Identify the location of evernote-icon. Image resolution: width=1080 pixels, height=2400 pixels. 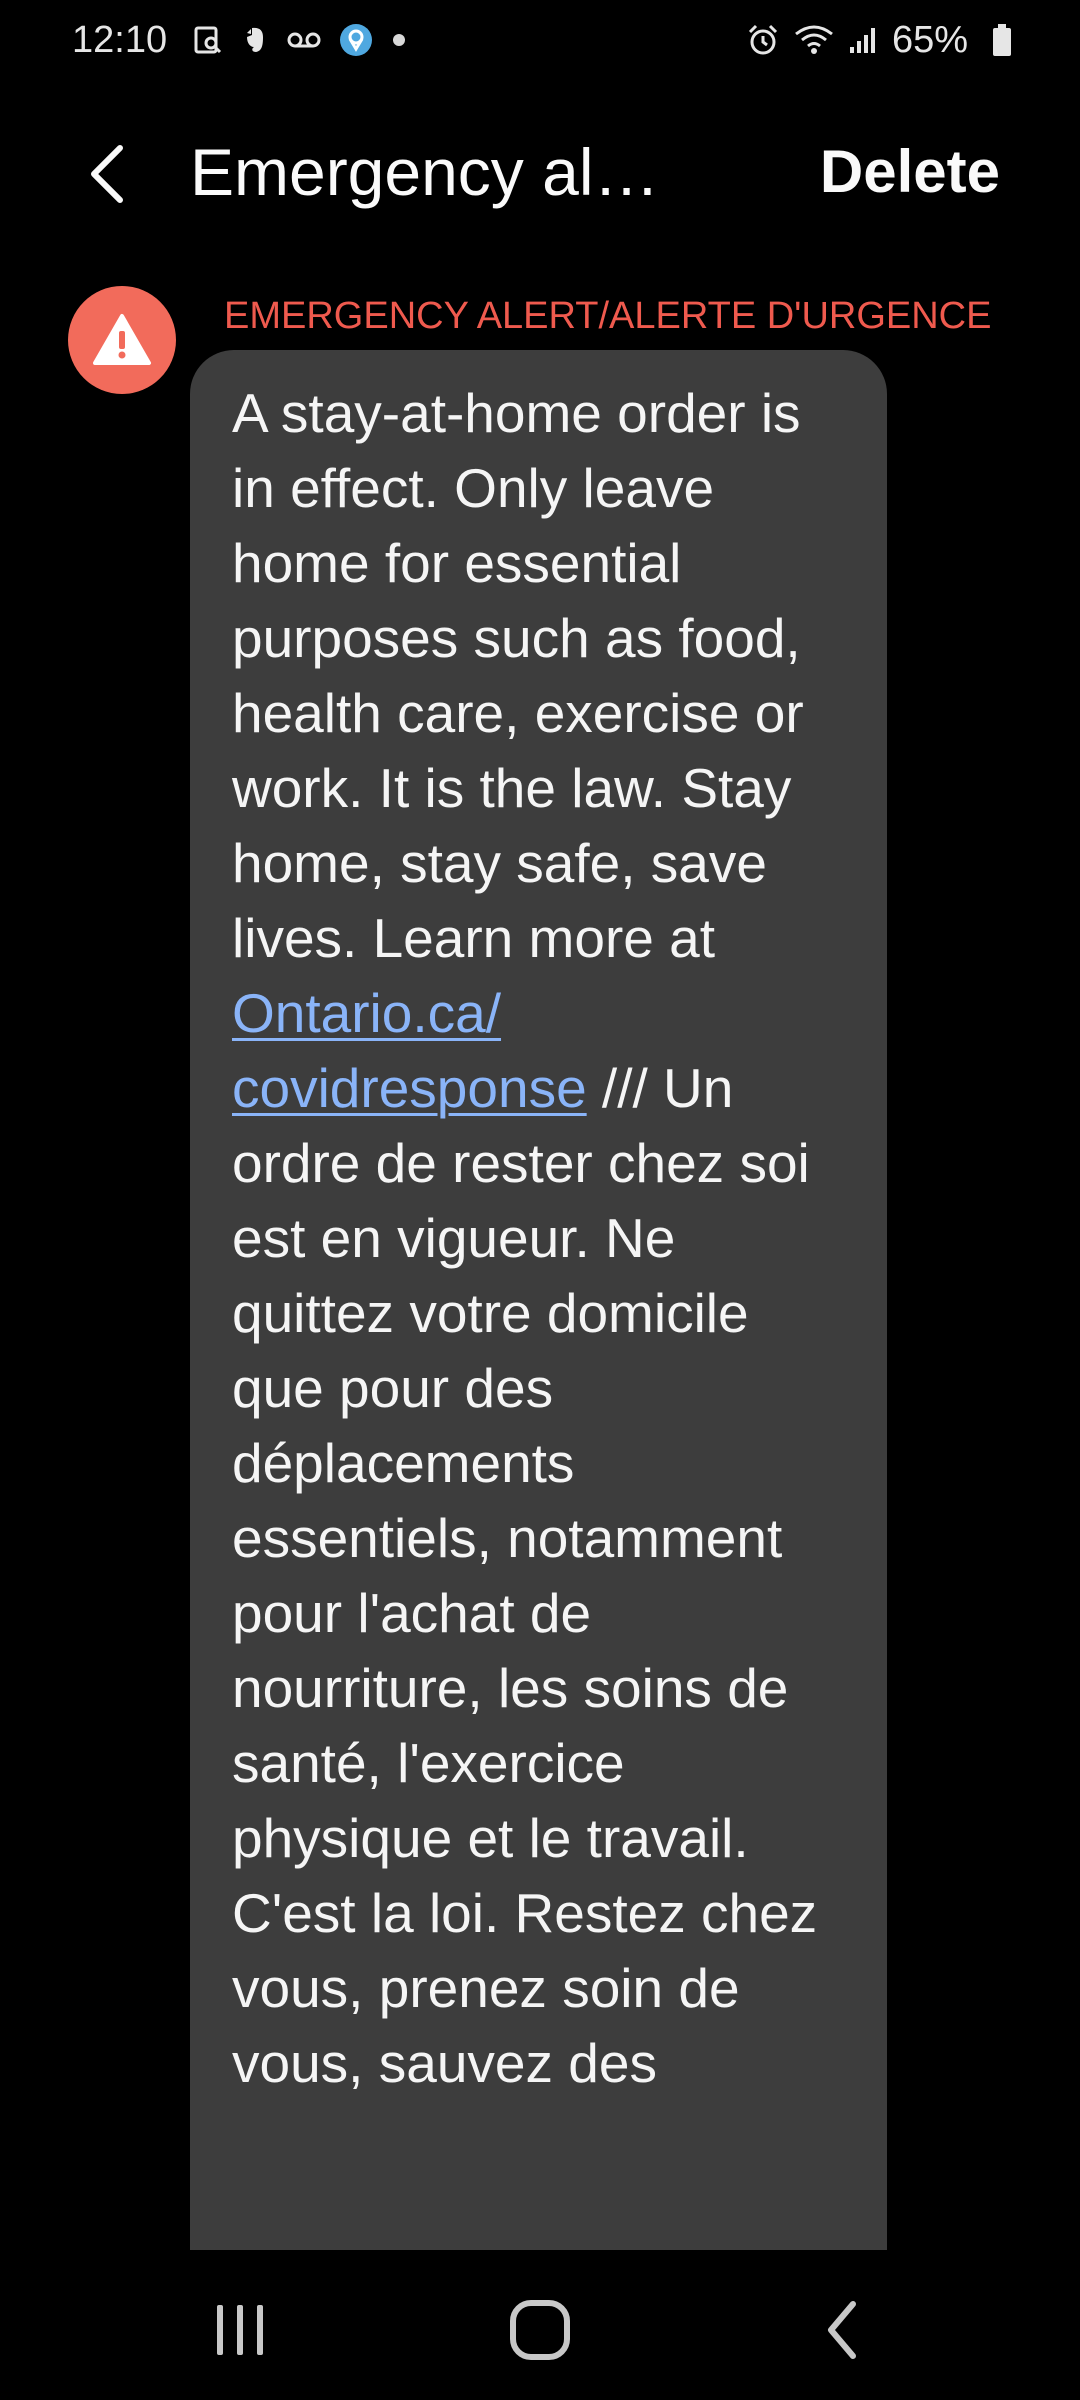
(255, 40).